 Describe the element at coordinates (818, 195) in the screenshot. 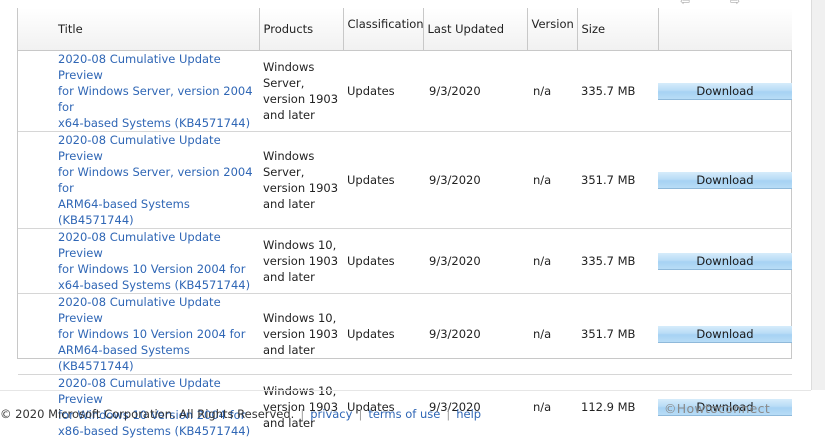

I see `vertical-scrollbar` at that location.